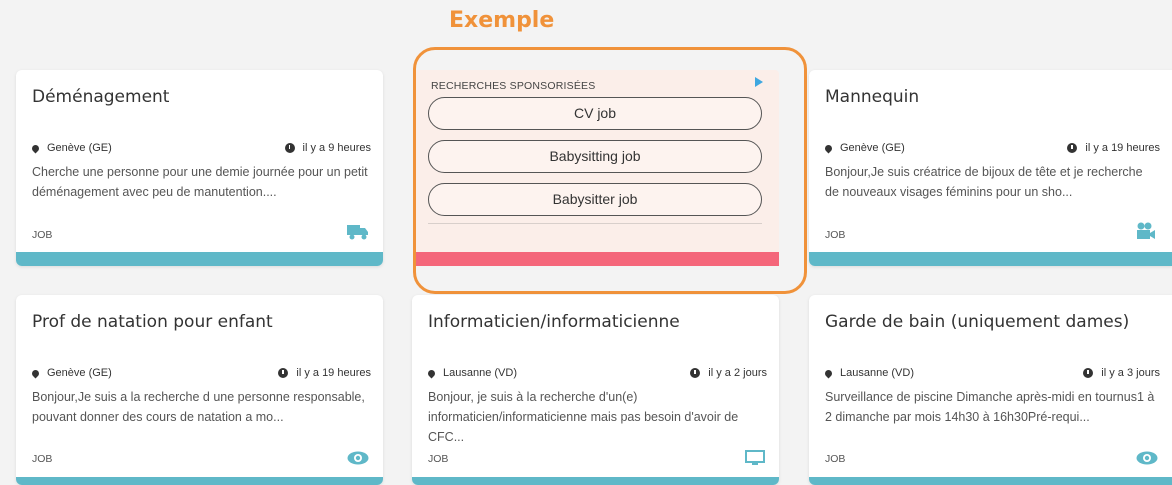 The height and width of the screenshot is (485, 1172). I want to click on listing-title: Prof de natation pour enfant, so click(152, 322).